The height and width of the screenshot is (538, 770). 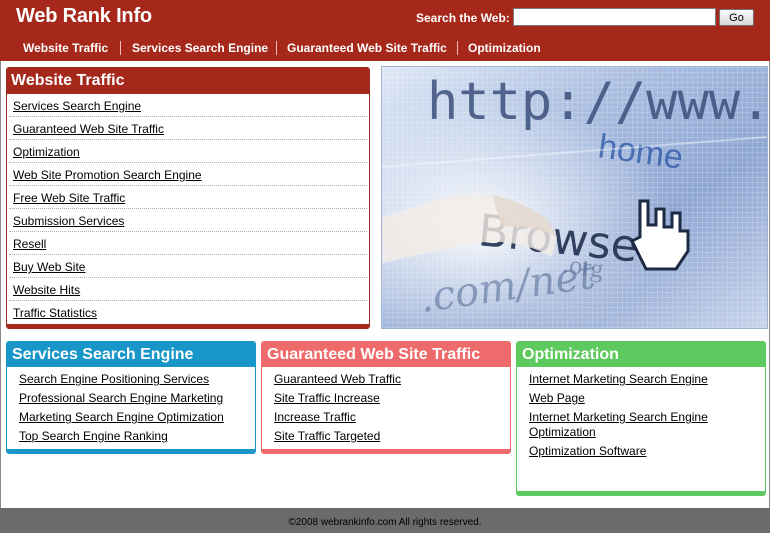 What do you see at coordinates (69, 198) in the screenshot?
I see `sidebar-link: Free Web Site Traffic` at bounding box center [69, 198].